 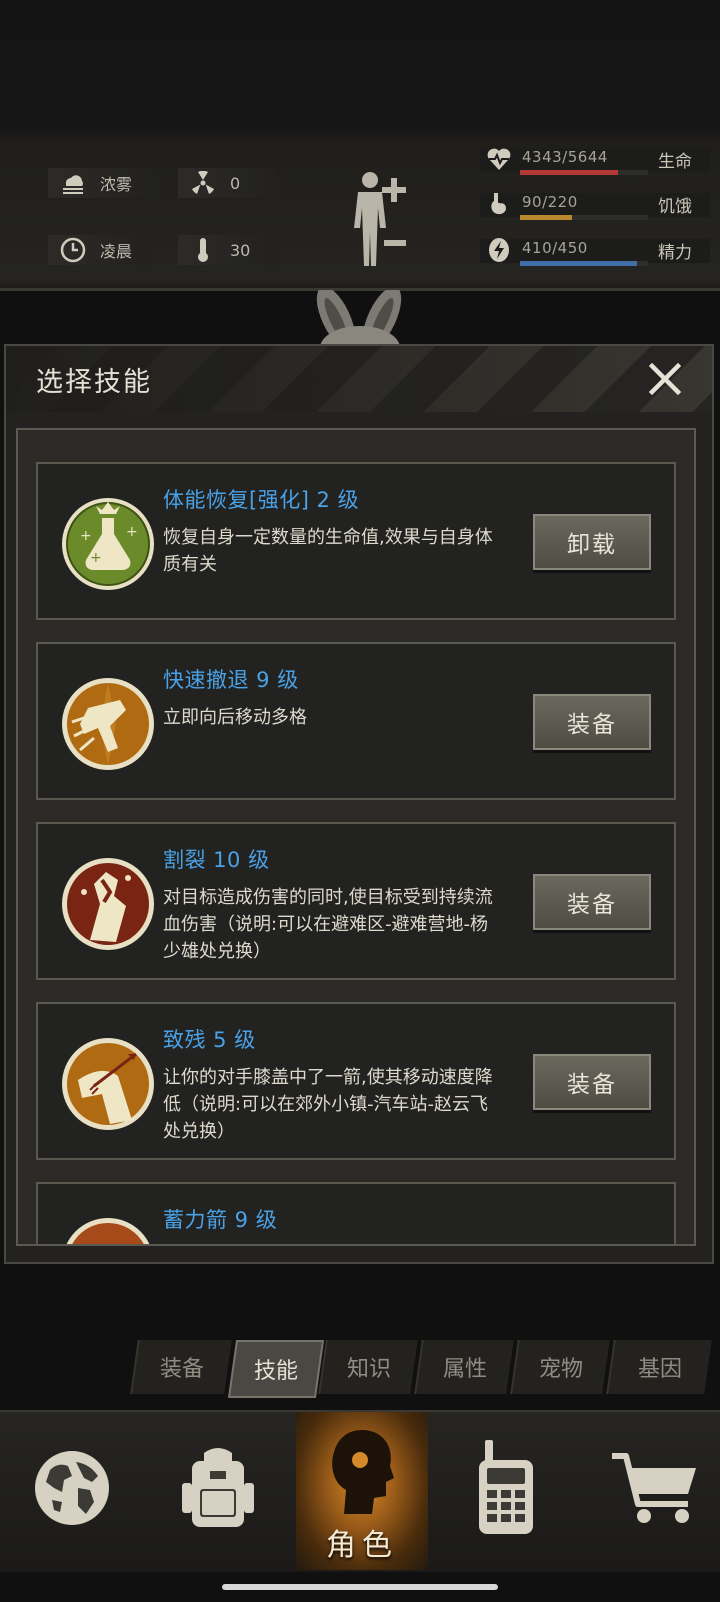 What do you see at coordinates (500, 205) in the screenshot?
I see `stomach-icon` at bounding box center [500, 205].